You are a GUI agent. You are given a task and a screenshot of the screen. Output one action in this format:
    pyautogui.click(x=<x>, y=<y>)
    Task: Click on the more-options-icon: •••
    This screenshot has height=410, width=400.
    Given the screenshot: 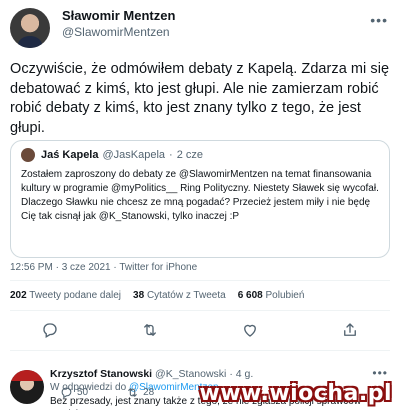 What is the action you would take?
    pyautogui.click(x=379, y=20)
    